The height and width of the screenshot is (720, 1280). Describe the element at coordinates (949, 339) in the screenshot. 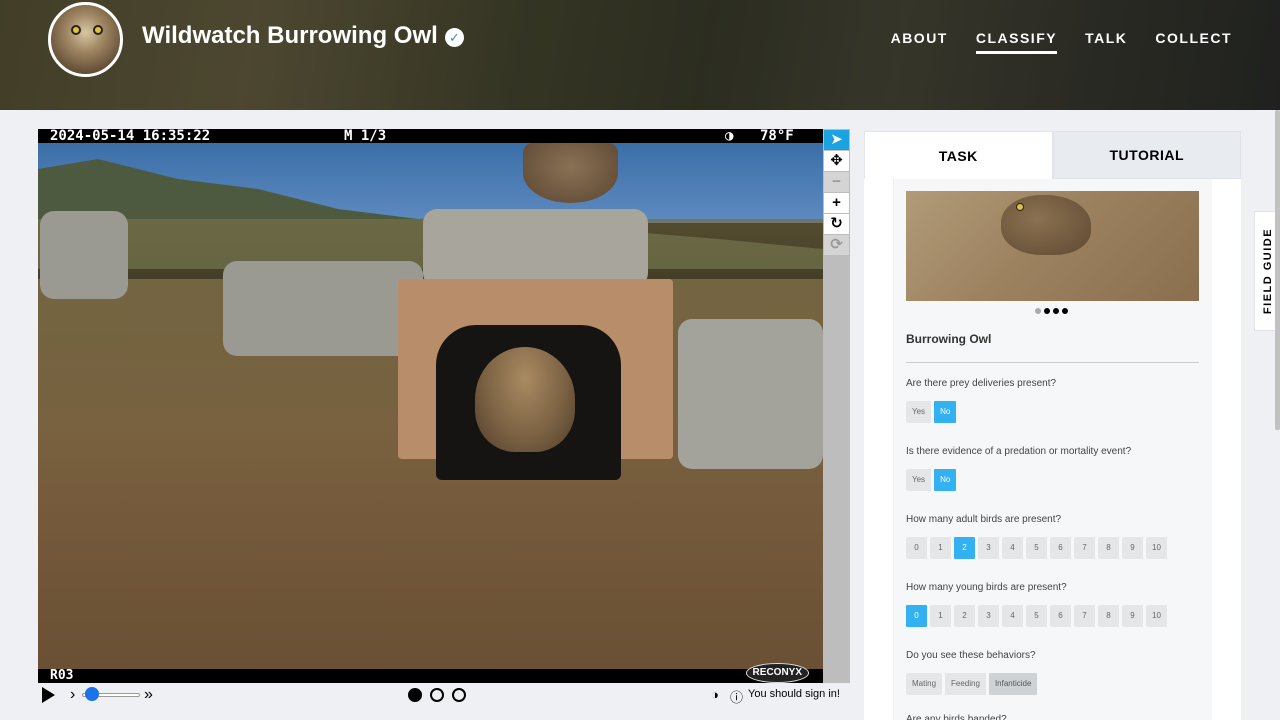

I see `species-name: Burrowing Owl` at that location.